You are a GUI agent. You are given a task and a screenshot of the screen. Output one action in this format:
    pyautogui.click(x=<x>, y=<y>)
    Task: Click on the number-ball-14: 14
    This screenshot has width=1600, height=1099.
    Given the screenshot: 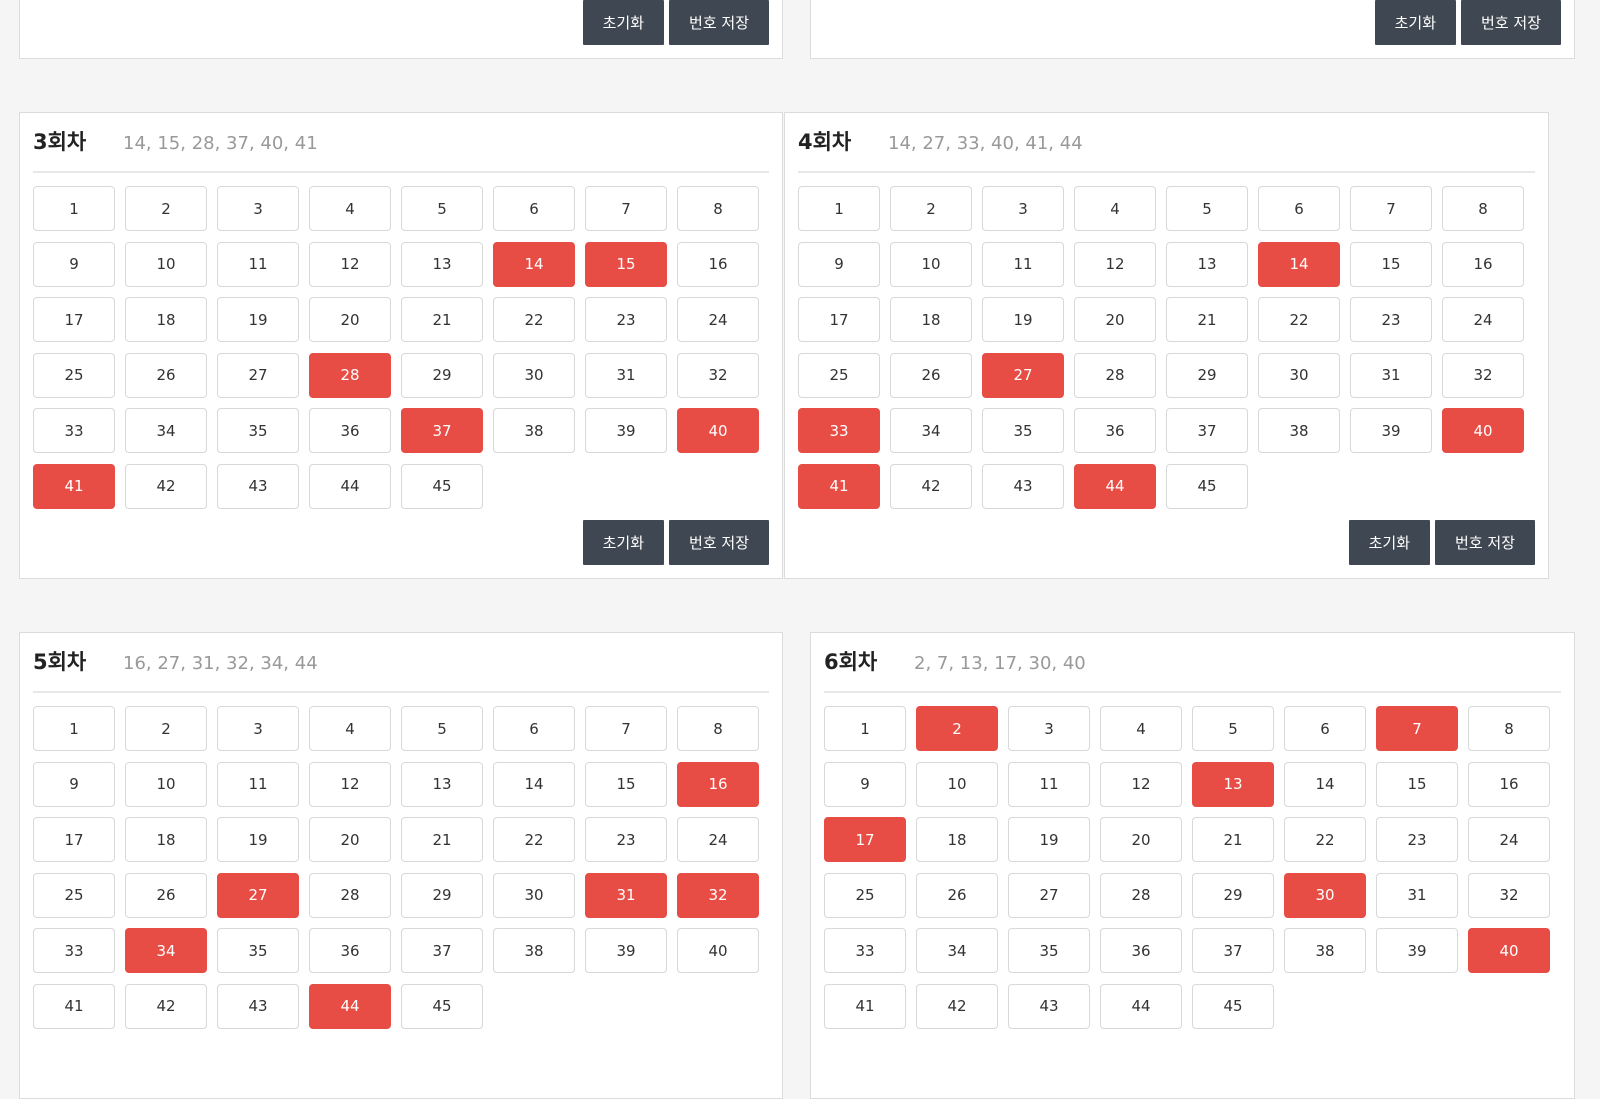 What is the action you would take?
    pyautogui.click(x=1299, y=264)
    